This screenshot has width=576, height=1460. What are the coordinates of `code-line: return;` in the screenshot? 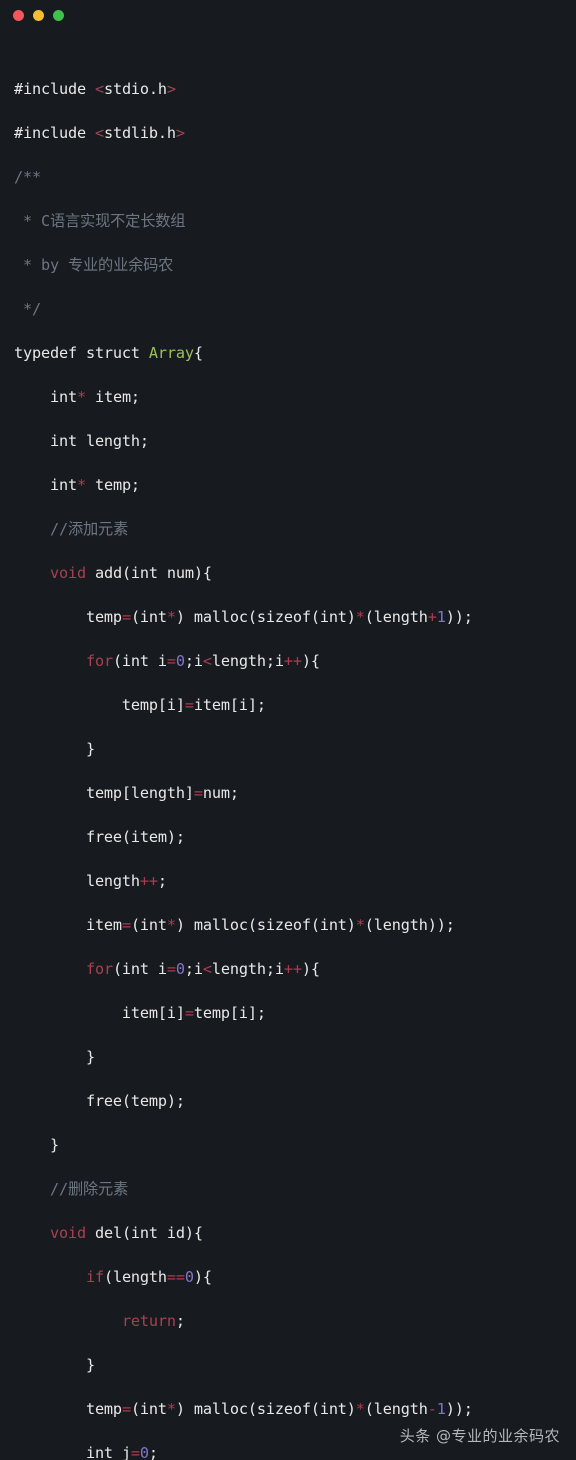 It's located at (153, 1321).